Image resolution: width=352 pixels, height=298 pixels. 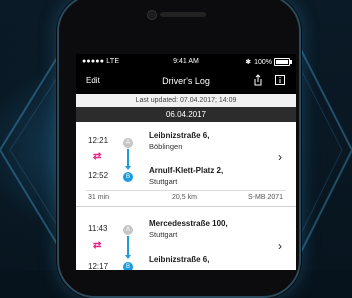 What do you see at coordinates (99, 197) in the screenshot?
I see `trip-duration: 31 min` at bounding box center [99, 197].